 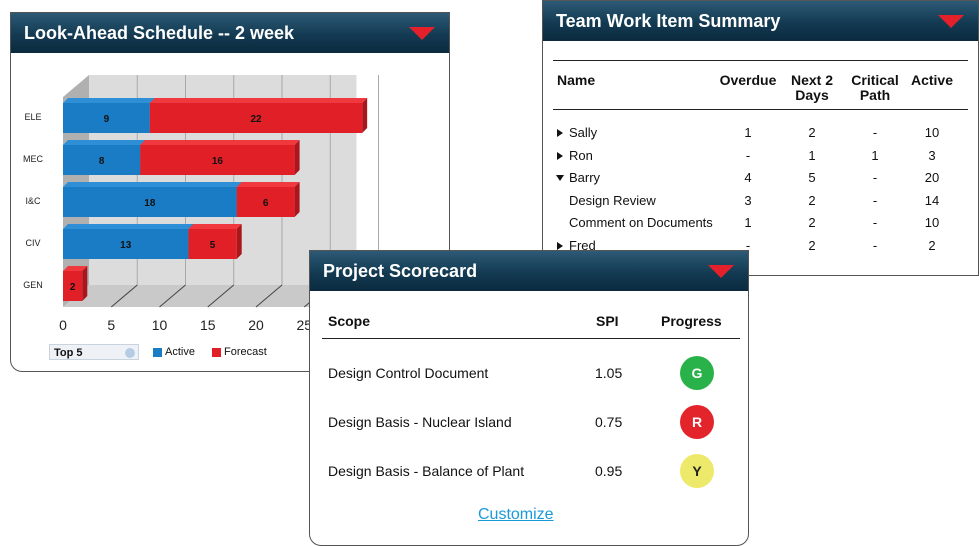 What do you see at coordinates (266, 203) in the screenshot?
I see `bar-value-label: 6` at bounding box center [266, 203].